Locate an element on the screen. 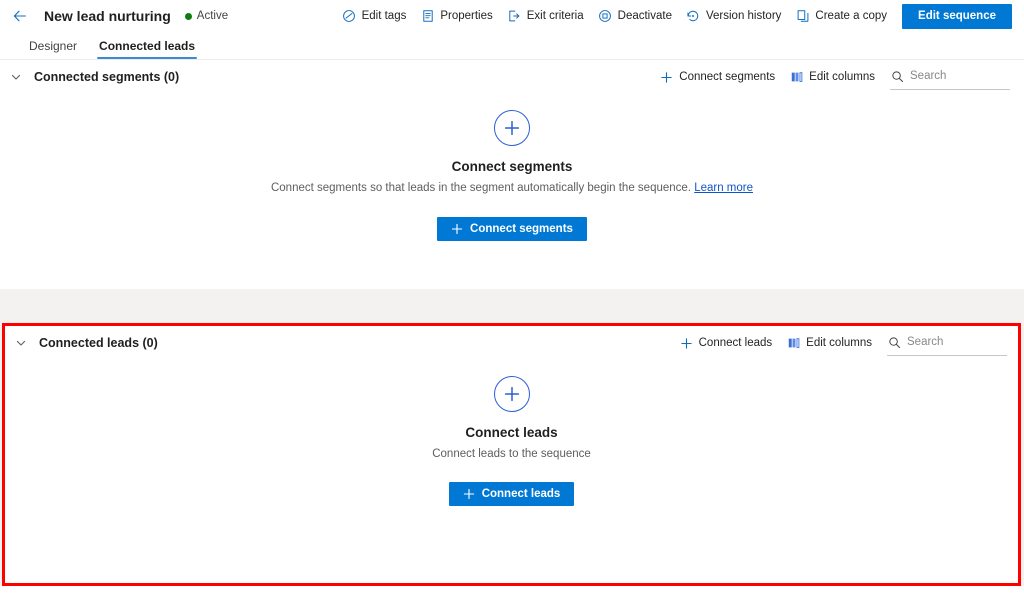 The height and width of the screenshot is (594, 1024). leads-search-input is located at coordinates (957, 342).